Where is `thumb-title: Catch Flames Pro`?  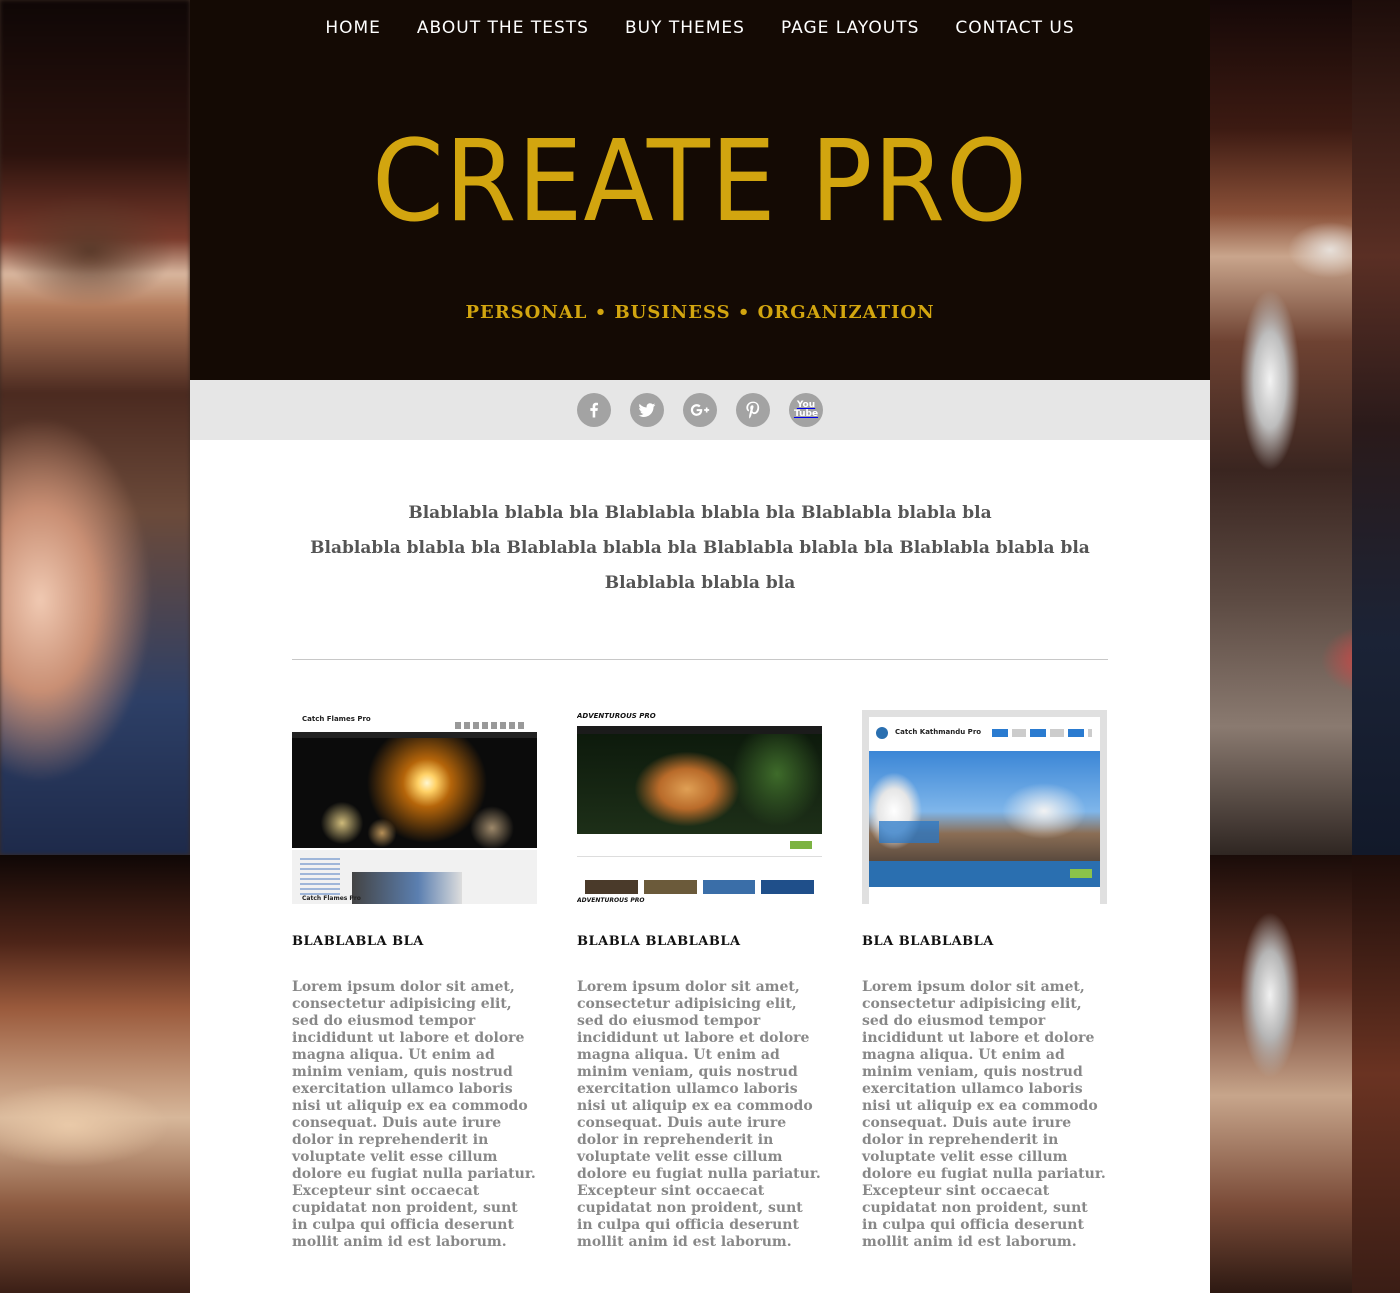 thumb-title: Catch Flames Pro is located at coordinates (336, 719).